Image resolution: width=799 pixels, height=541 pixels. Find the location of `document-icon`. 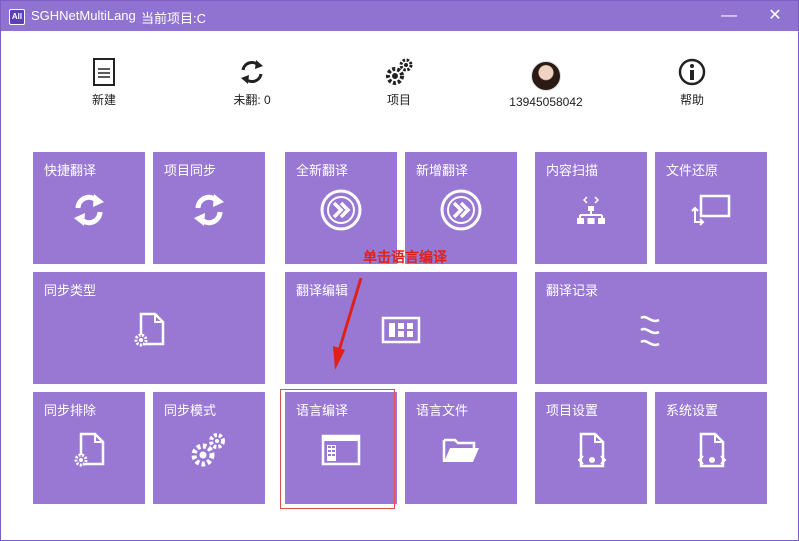

document-icon is located at coordinates (104, 72).